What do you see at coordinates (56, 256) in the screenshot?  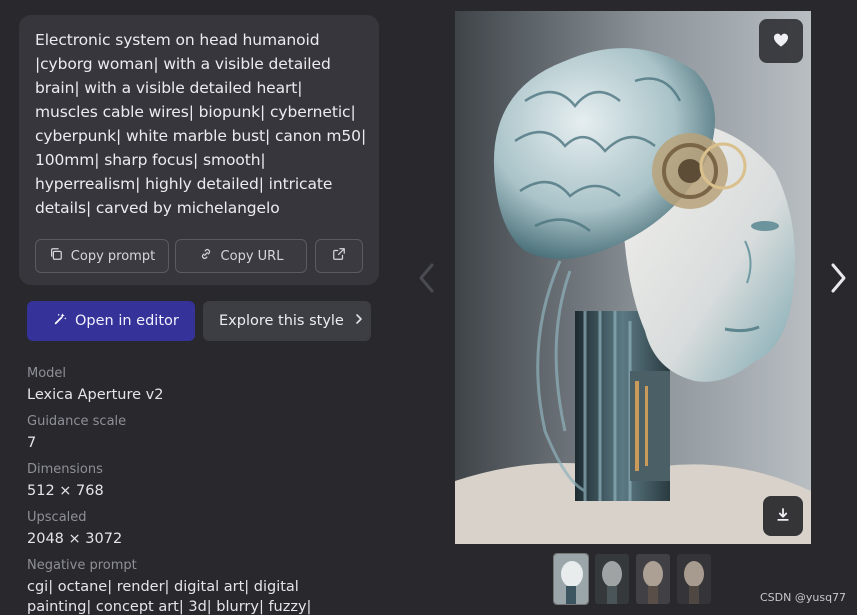 I see `copy-icon` at bounding box center [56, 256].